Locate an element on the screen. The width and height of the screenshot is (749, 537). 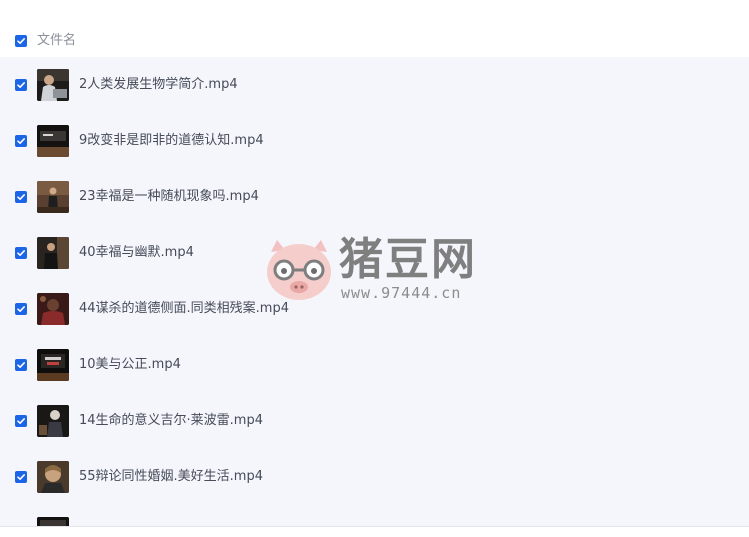
file-row: 14生命的意义吉尔·莱波雷.mp4 is located at coordinates (374, 421).